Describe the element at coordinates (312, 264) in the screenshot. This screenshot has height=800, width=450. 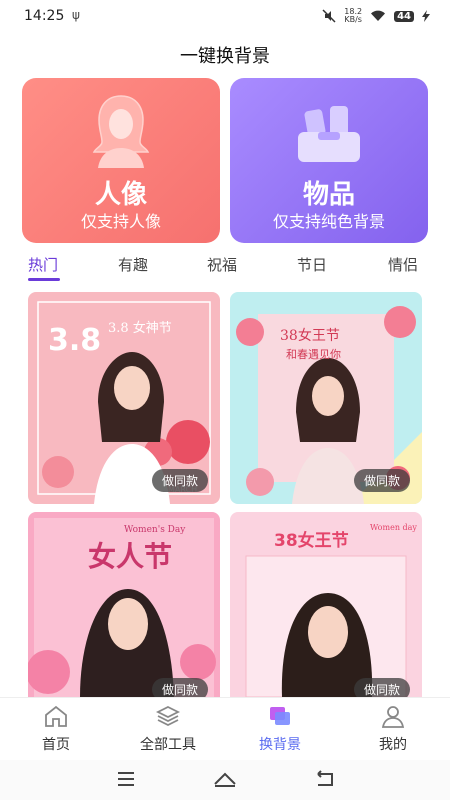
I see `tab-festival: 节日` at that location.